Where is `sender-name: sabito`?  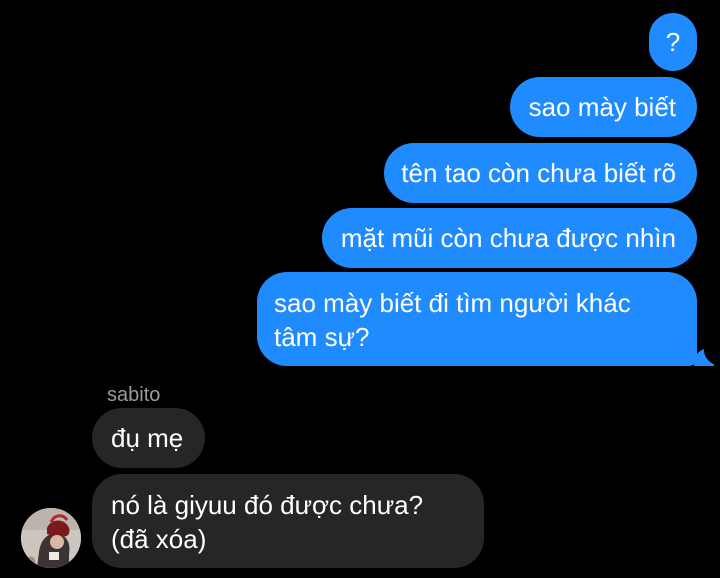
sender-name: sabito is located at coordinates (134, 395).